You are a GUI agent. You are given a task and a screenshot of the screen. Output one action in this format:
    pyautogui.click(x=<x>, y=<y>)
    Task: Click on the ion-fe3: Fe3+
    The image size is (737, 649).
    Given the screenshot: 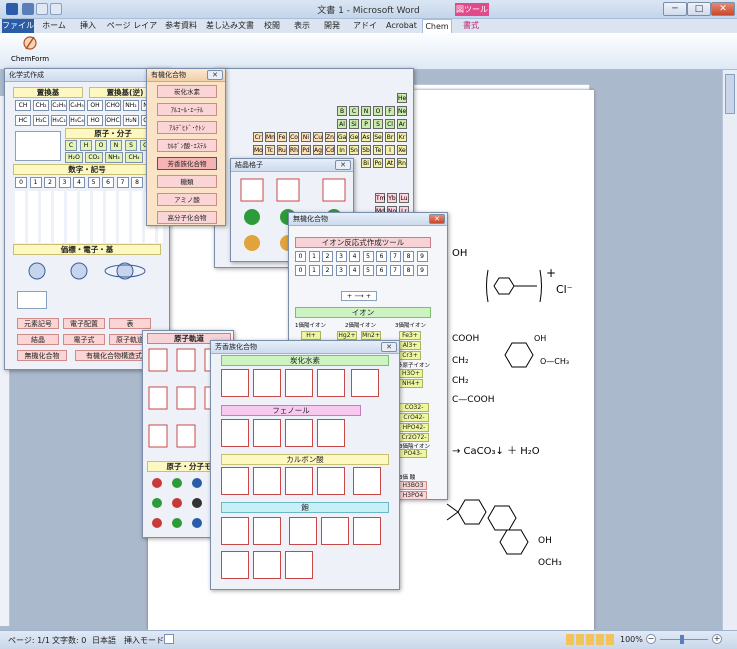 What is the action you would take?
    pyautogui.click(x=410, y=335)
    